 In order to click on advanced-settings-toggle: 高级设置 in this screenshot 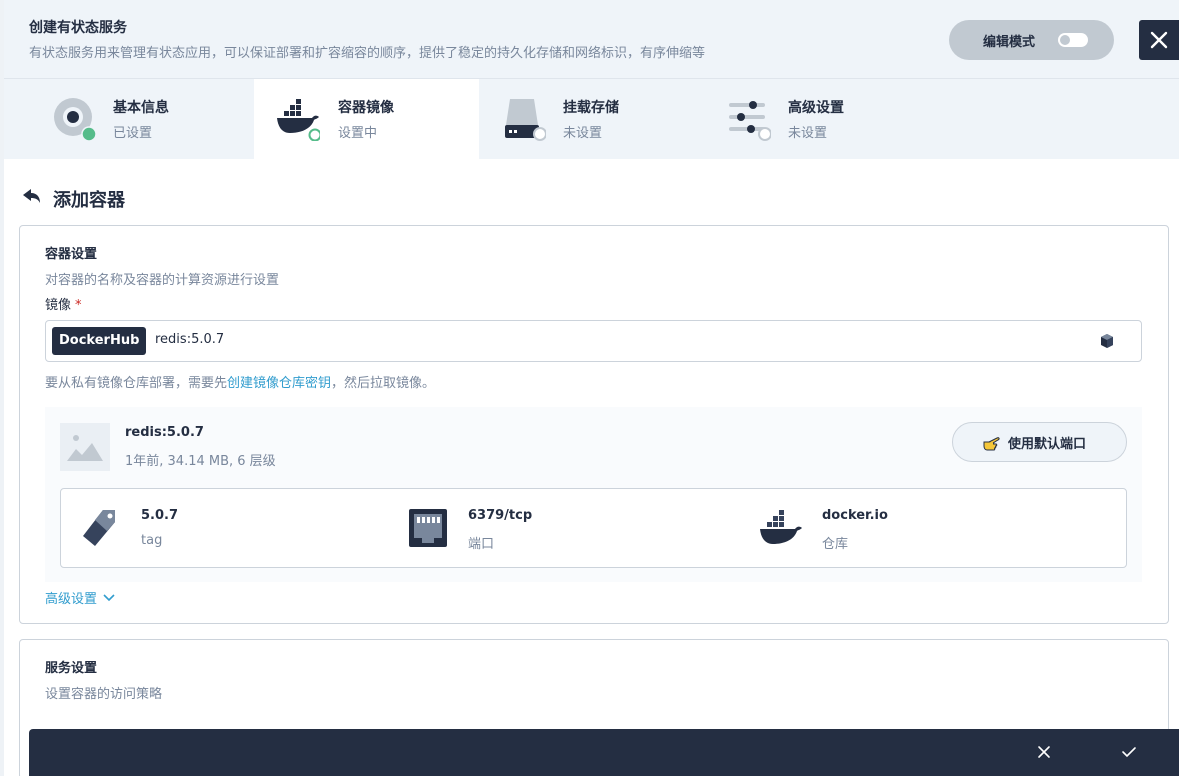, I will do `click(80, 597)`.